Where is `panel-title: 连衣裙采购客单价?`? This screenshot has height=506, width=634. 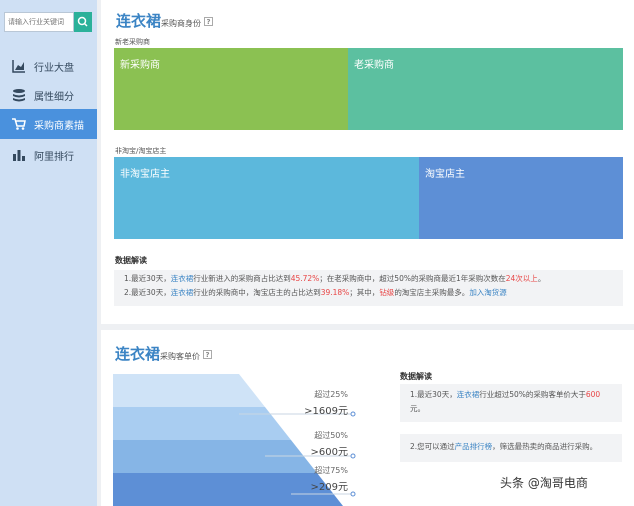
panel-title: 连衣裙采购客单价? is located at coordinates (164, 353).